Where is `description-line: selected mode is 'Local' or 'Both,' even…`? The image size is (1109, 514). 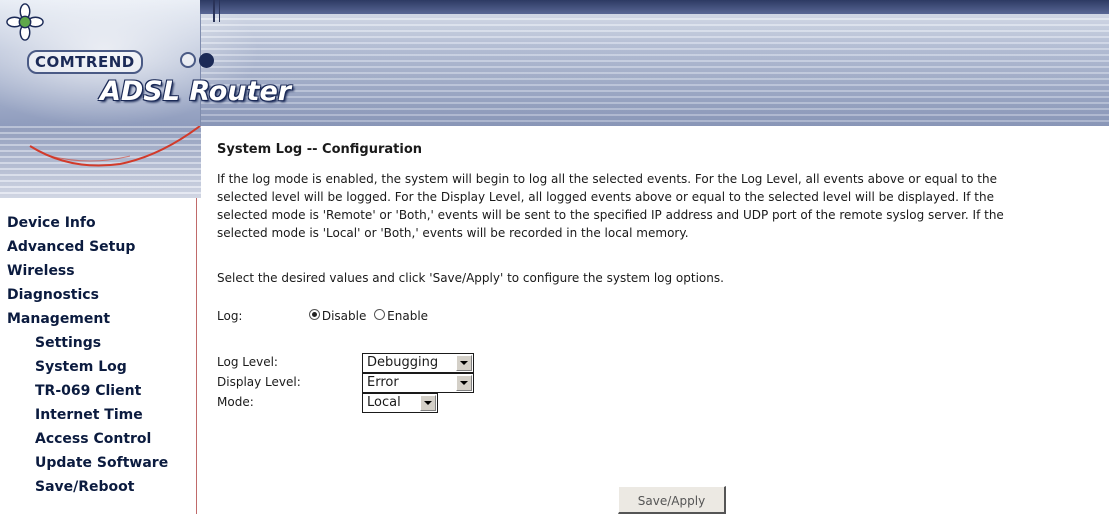 description-line: selected mode is 'Local' or 'Both,' even… is located at coordinates (453, 233).